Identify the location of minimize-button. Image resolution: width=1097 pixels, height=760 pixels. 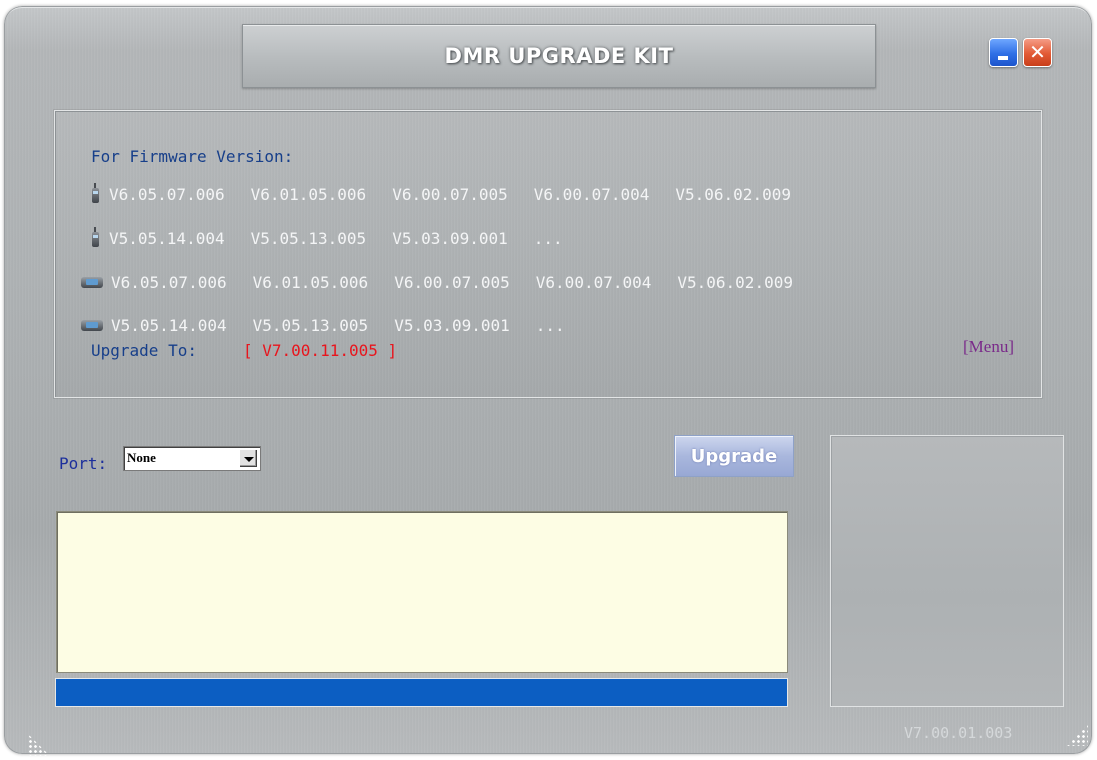
(1003, 52).